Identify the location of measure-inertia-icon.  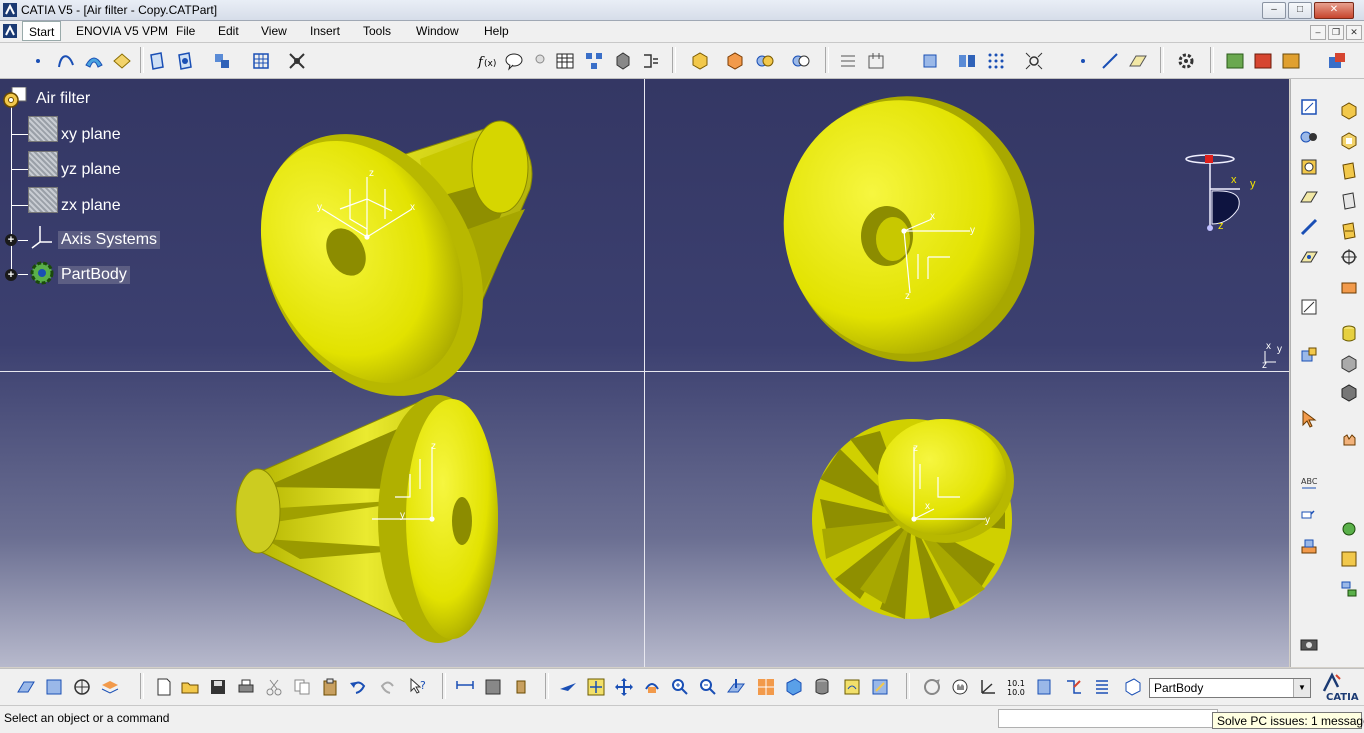
(521, 687).